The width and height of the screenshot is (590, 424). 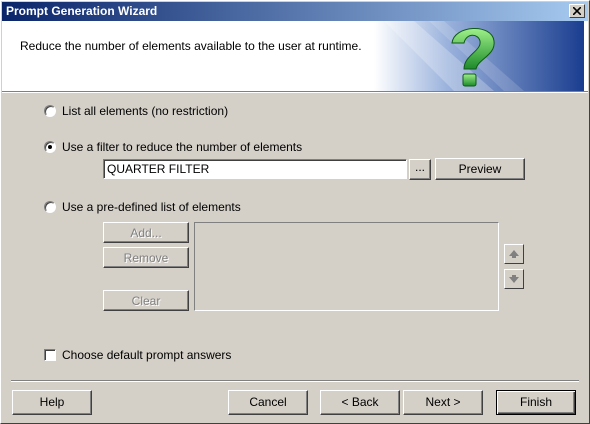 I want to click on finish-button: Finish, so click(x=536, y=402).